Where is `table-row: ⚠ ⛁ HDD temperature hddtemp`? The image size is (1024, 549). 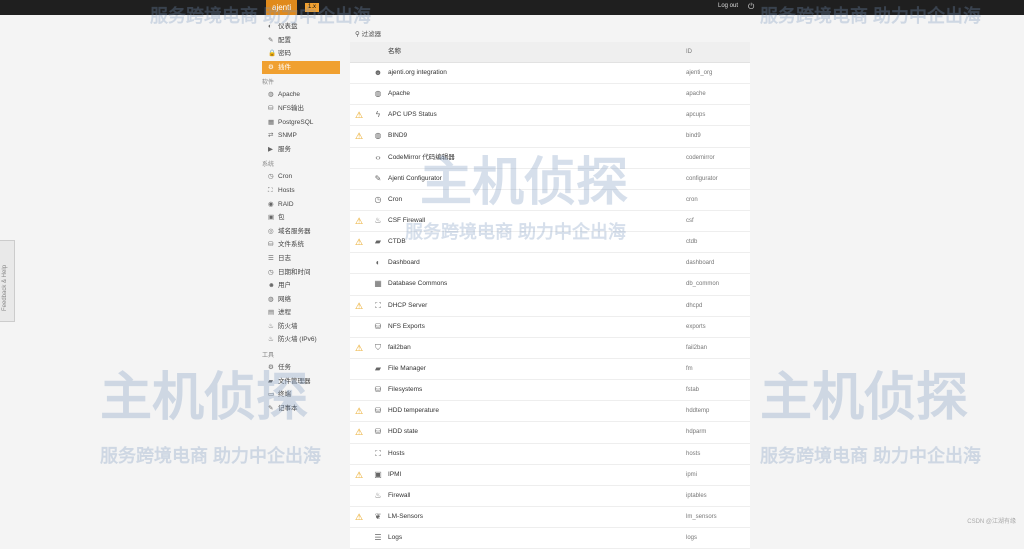 table-row: ⚠ ⛁ HDD temperature hddtemp is located at coordinates (550, 412).